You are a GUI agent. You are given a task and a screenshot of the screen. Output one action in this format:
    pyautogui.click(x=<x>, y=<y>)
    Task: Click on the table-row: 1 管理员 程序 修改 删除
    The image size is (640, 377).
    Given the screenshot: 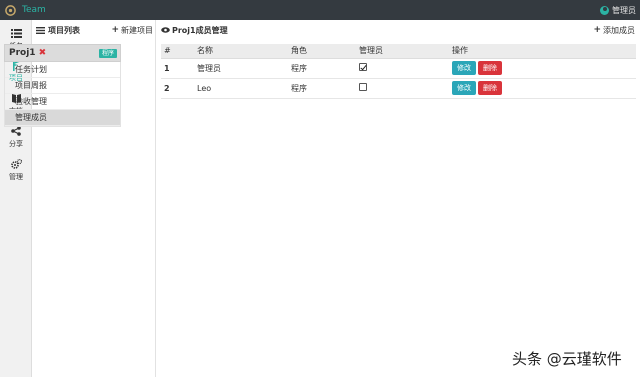 What is the action you would take?
    pyautogui.click(x=398, y=68)
    